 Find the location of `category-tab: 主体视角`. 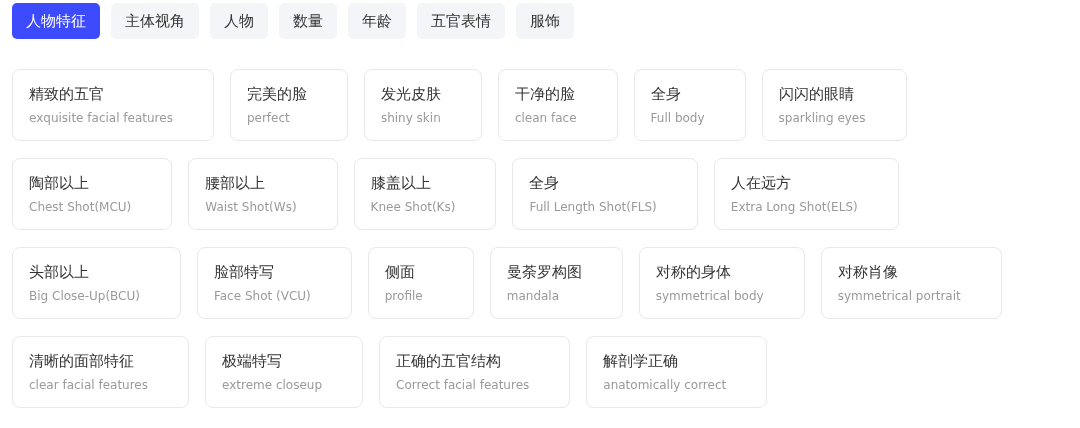

category-tab: 主体视角 is located at coordinates (155, 21).